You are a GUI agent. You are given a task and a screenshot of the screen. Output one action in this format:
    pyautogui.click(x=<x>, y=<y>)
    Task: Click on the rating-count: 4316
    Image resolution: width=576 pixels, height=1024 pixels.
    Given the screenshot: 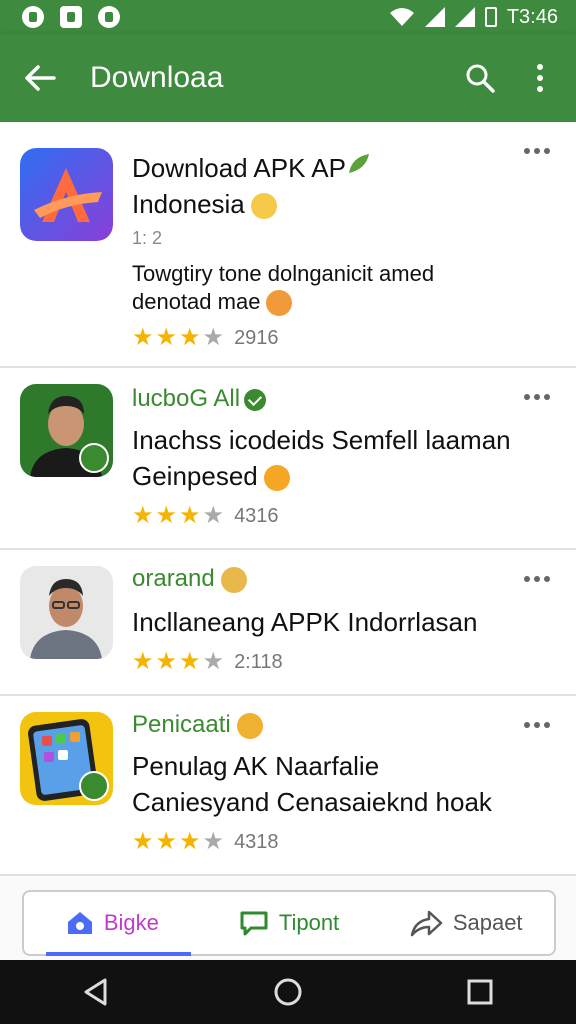 What is the action you would take?
    pyautogui.click(x=256, y=515)
    